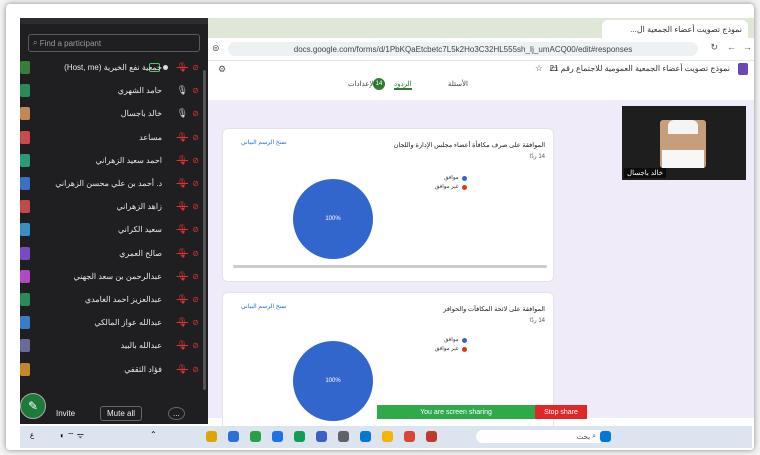  Describe the element at coordinates (114, 206) in the screenshot. I see `participant-row: زاهد الزهراني 🎙 ⊘` at that location.